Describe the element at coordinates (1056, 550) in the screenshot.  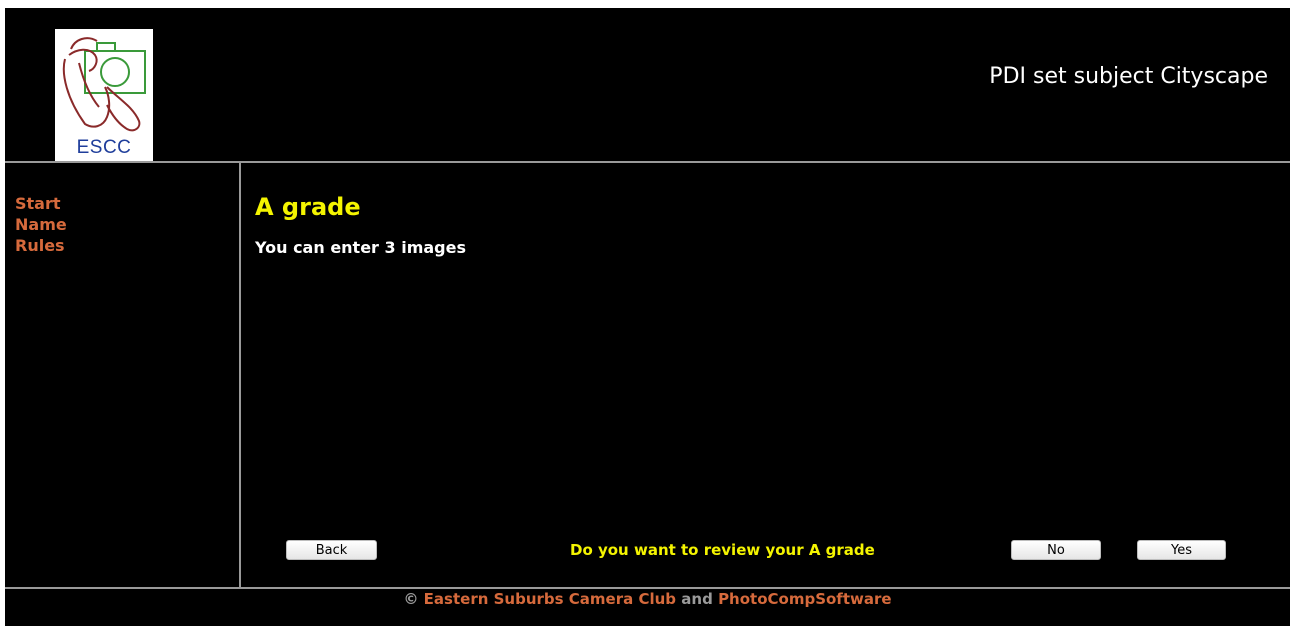
I see `no-button: No` at that location.